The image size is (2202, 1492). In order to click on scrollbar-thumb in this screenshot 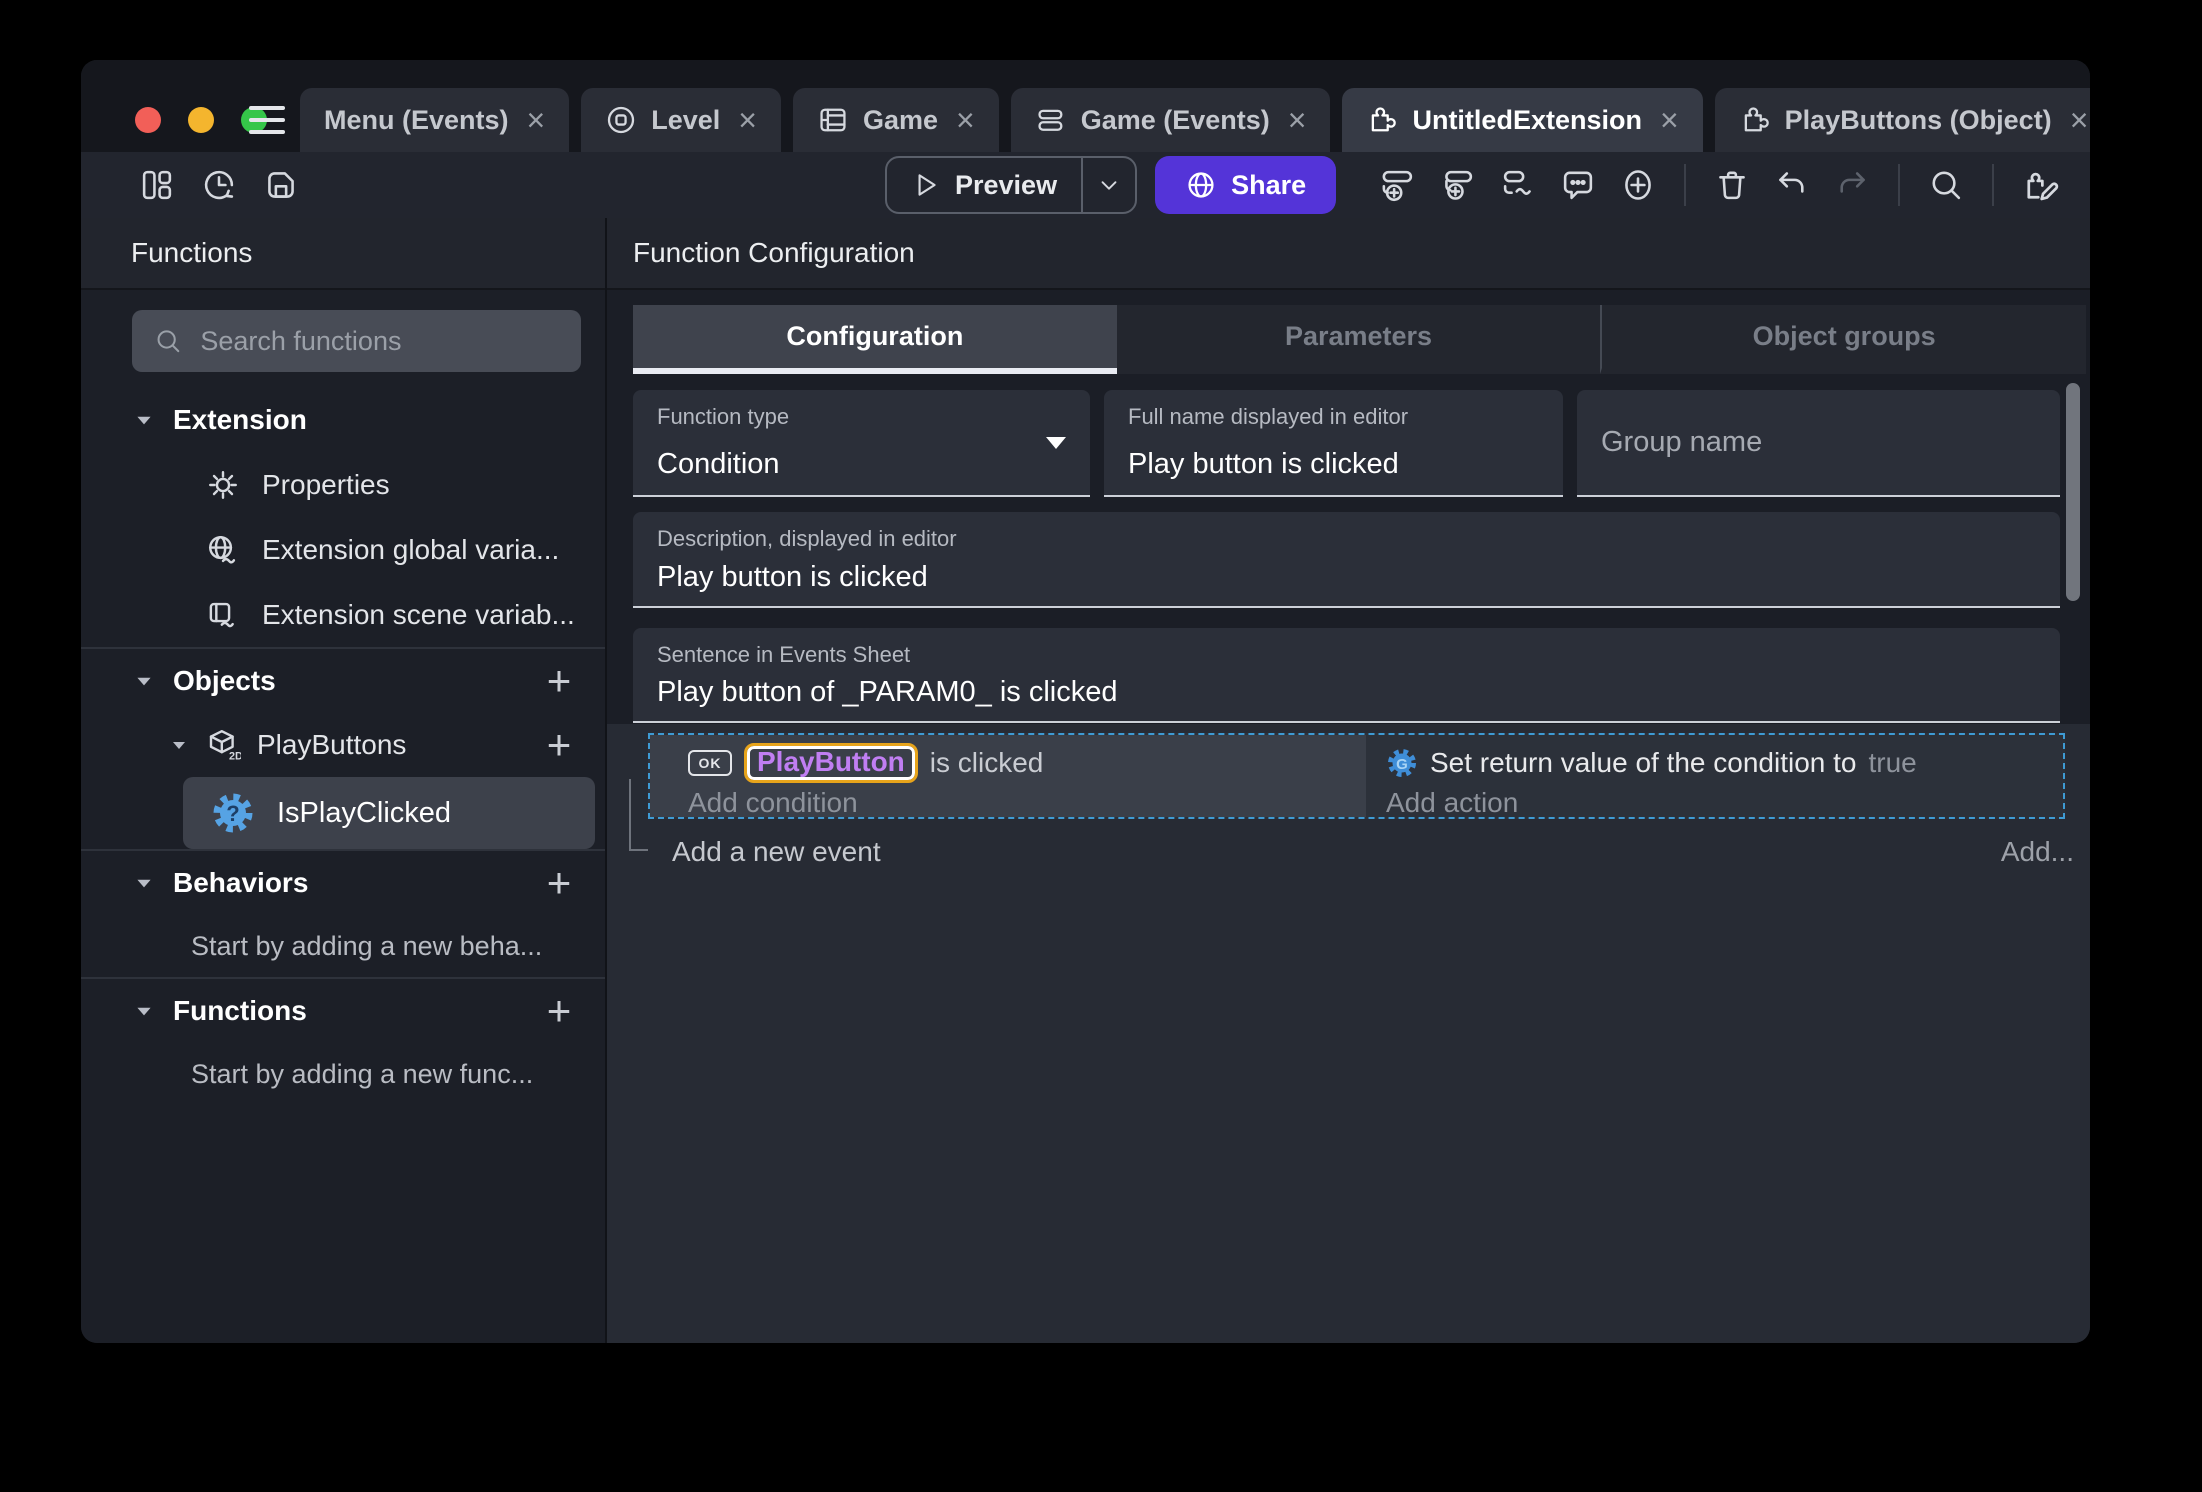, I will do `click(2073, 492)`.